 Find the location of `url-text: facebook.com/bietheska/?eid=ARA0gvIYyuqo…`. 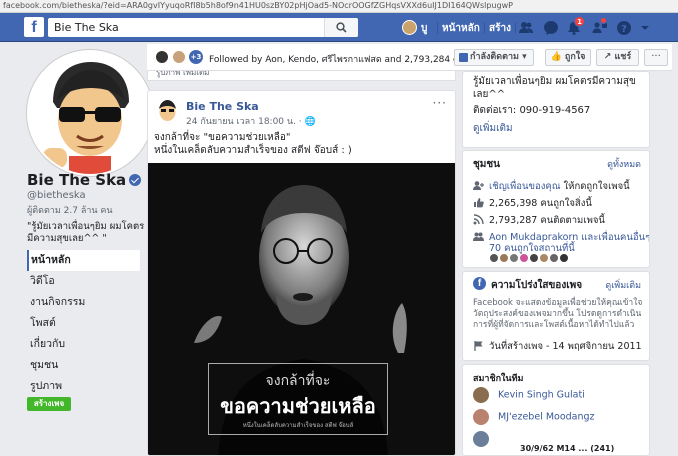

url-text: facebook.com/bietheska/?eid=ARA0gvIYyuqo… is located at coordinates (258, 5).